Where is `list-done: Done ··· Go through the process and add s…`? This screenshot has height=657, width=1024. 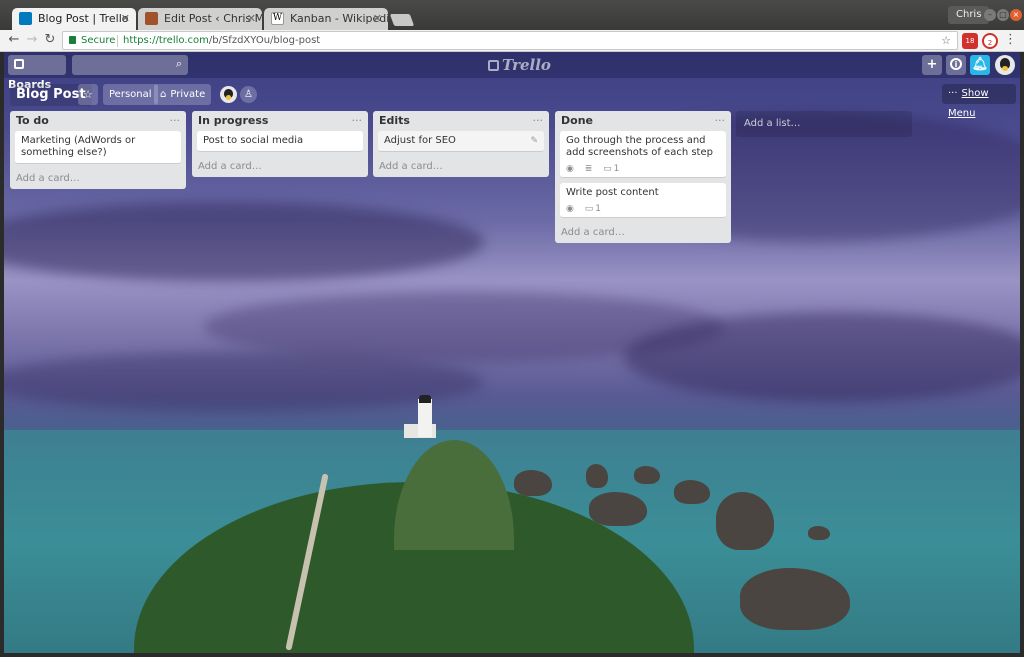
list-done: Done ··· Go through the process and add s… is located at coordinates (643, 177).